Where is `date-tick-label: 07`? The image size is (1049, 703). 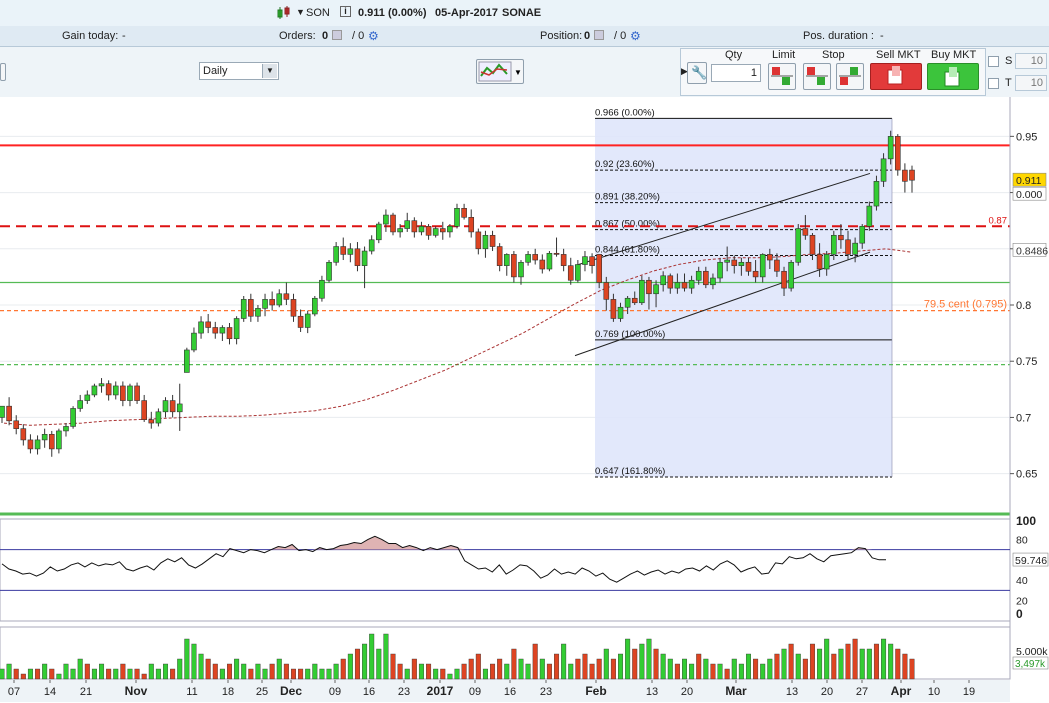
date-tick-label: 07 is located at coordinates (14, 692).